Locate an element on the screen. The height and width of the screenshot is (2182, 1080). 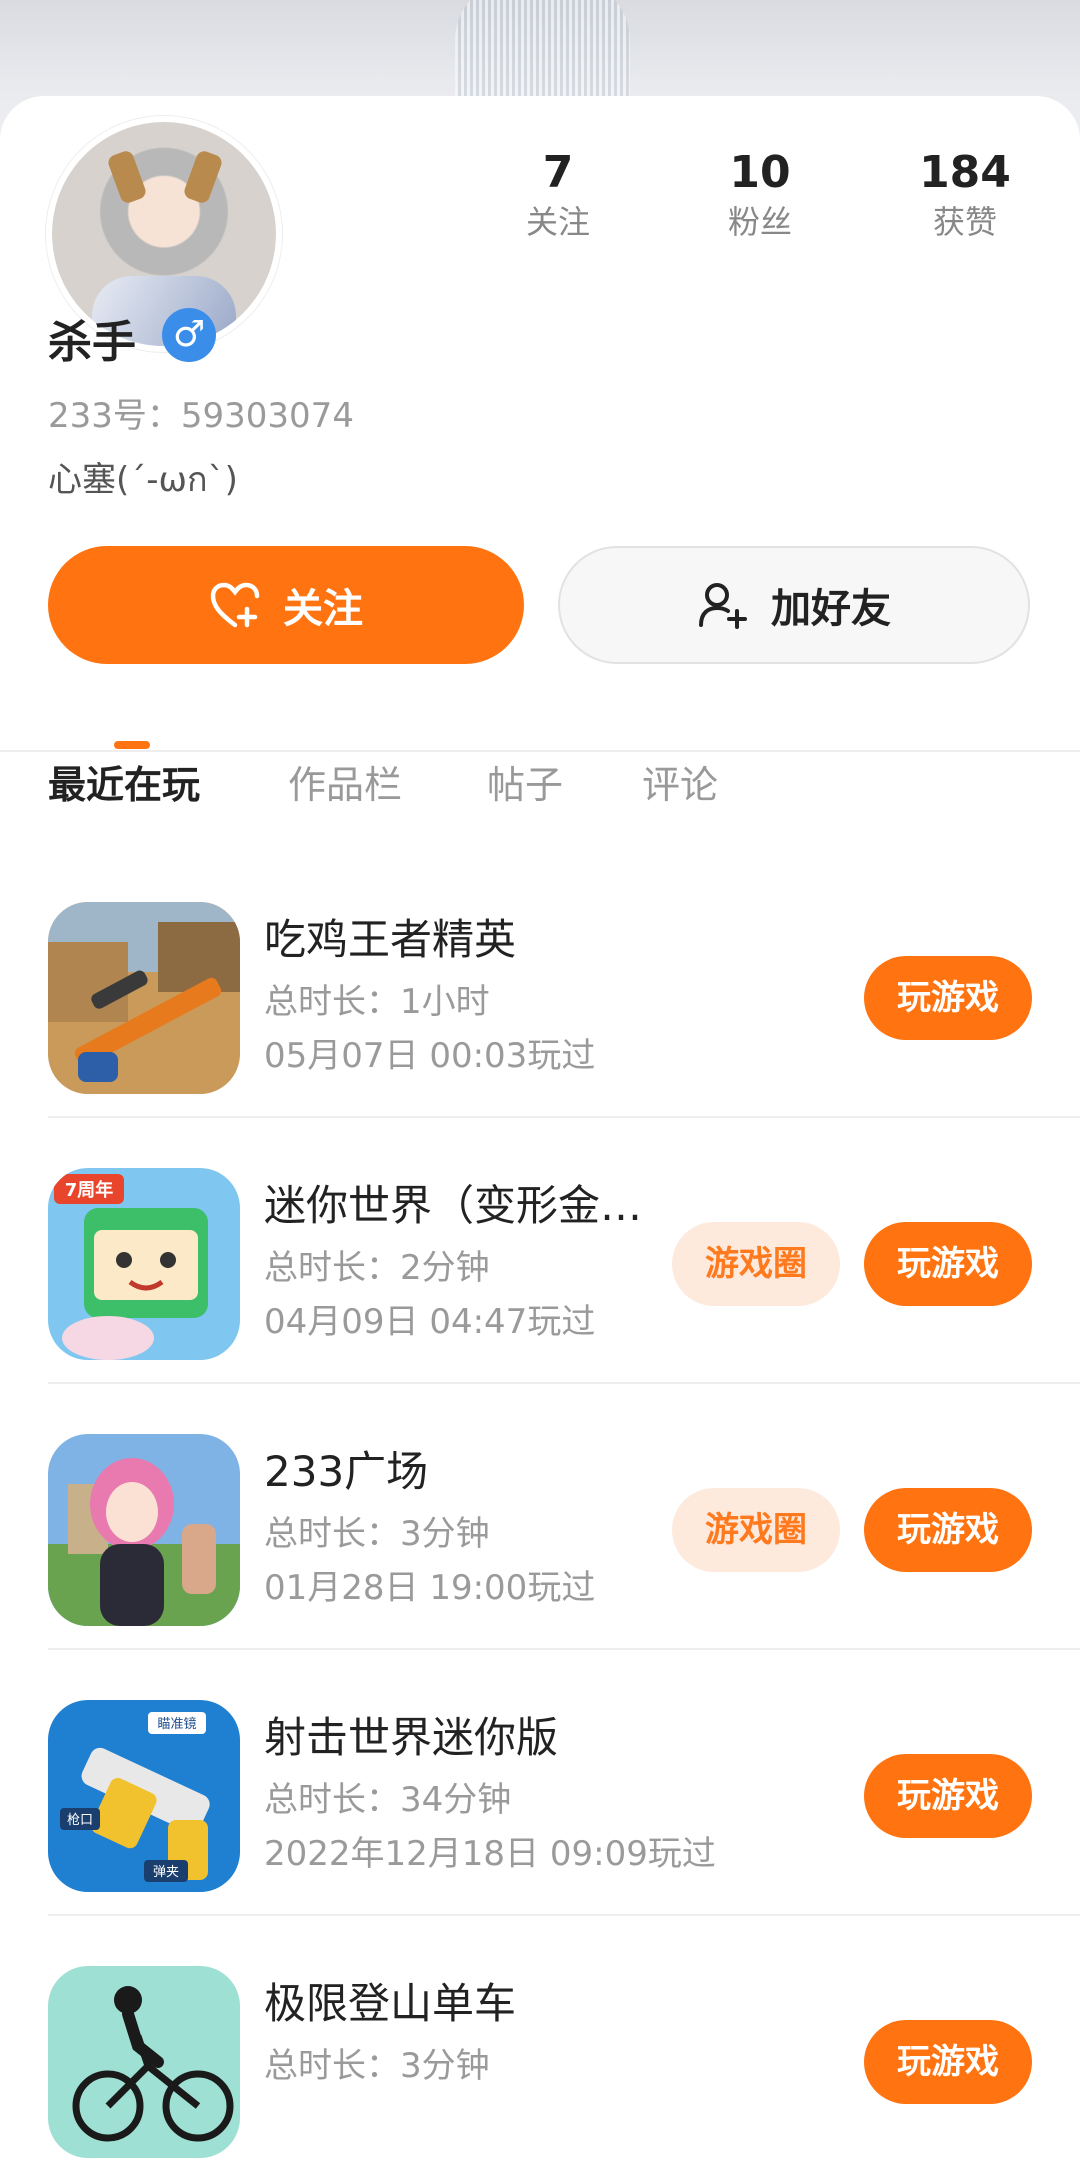
scope-label: 瞄准镜 is located at coordinates (176, 1724).